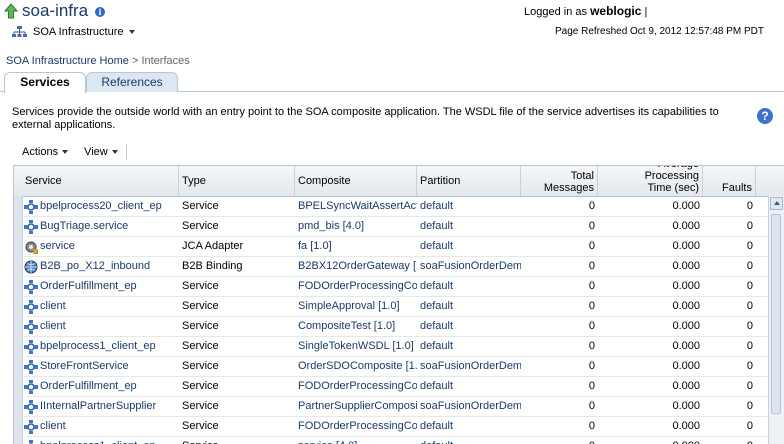 The width and height of the screenshot is (784, 444). What do you see at coordinates (237, 266) in the screenshot?
I see `cell-type: B2B Binding` at bounding box center [237, 266].